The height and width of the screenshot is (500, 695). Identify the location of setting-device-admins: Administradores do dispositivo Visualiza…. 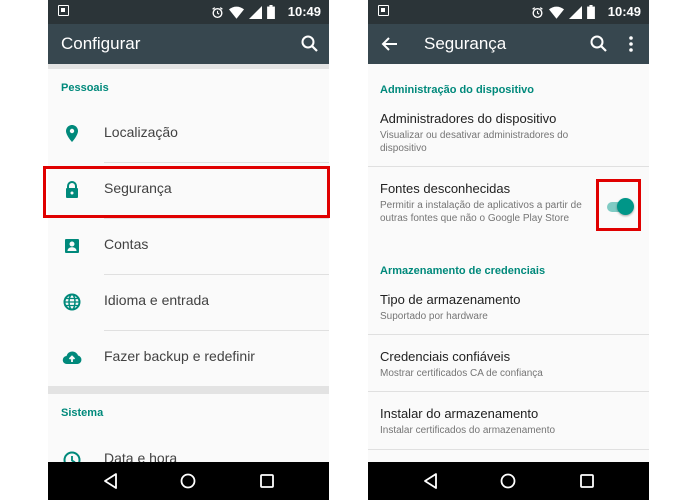
(508, 139).